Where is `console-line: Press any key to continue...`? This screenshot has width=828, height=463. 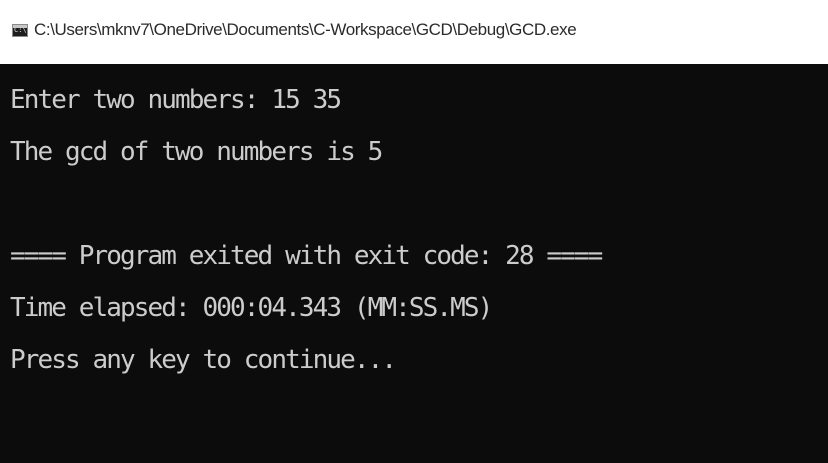
console-line: Press any key to continue... is located at coordinates (203, 360).